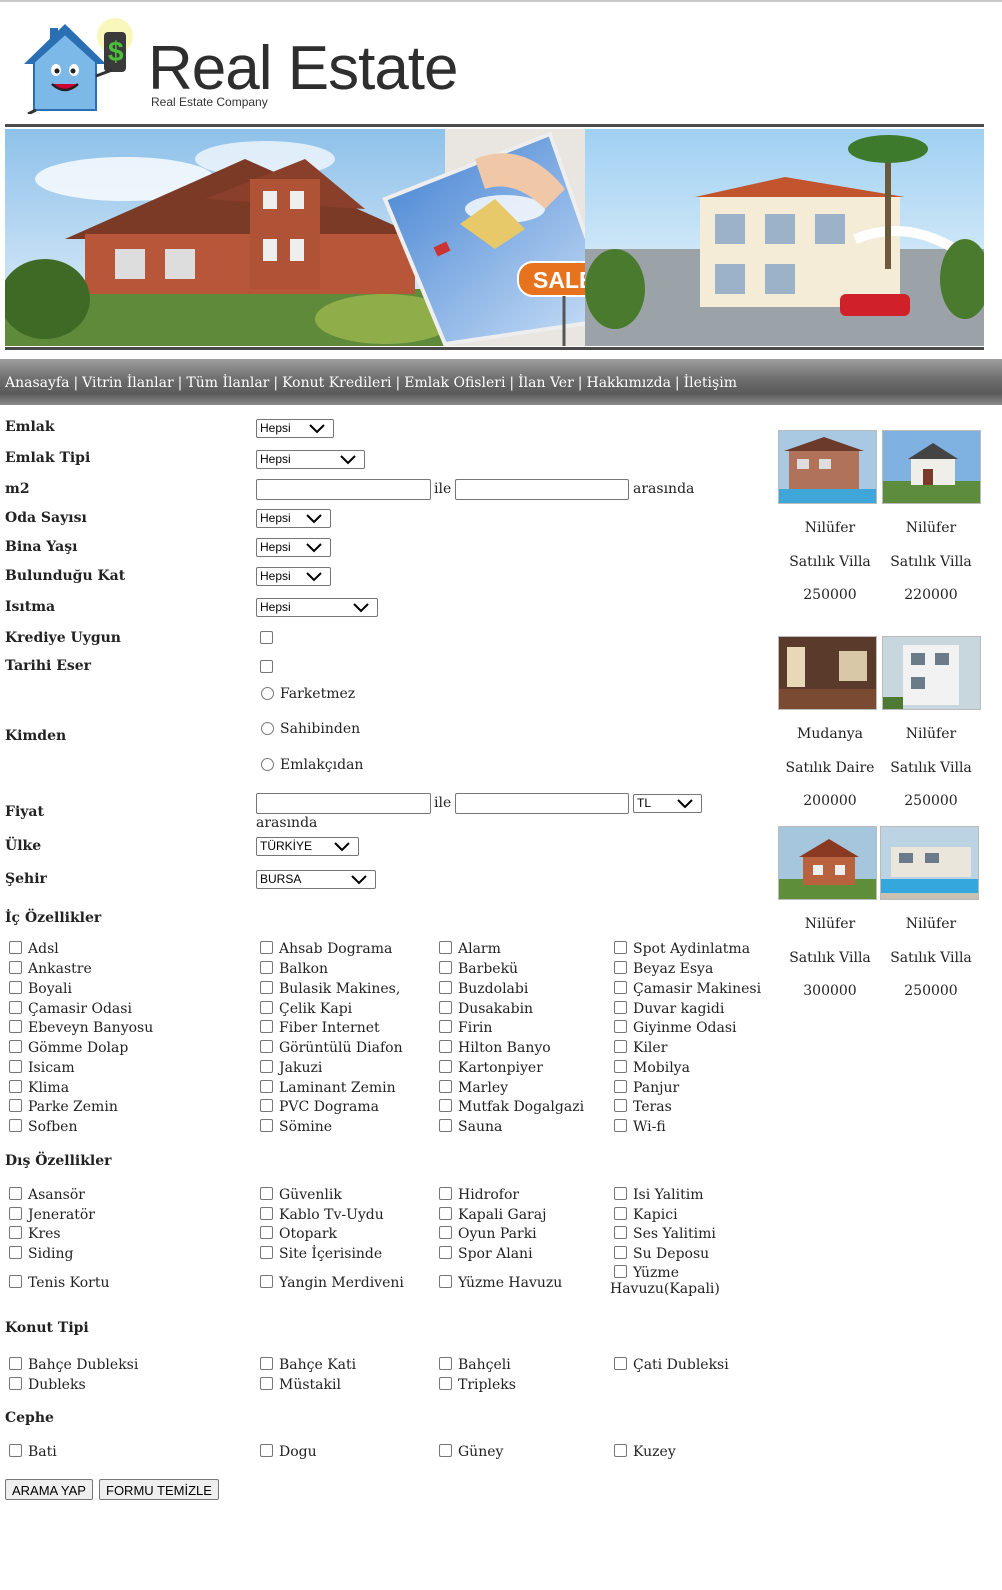  I want to click on feature-option: Bati, so click(33, 1452).